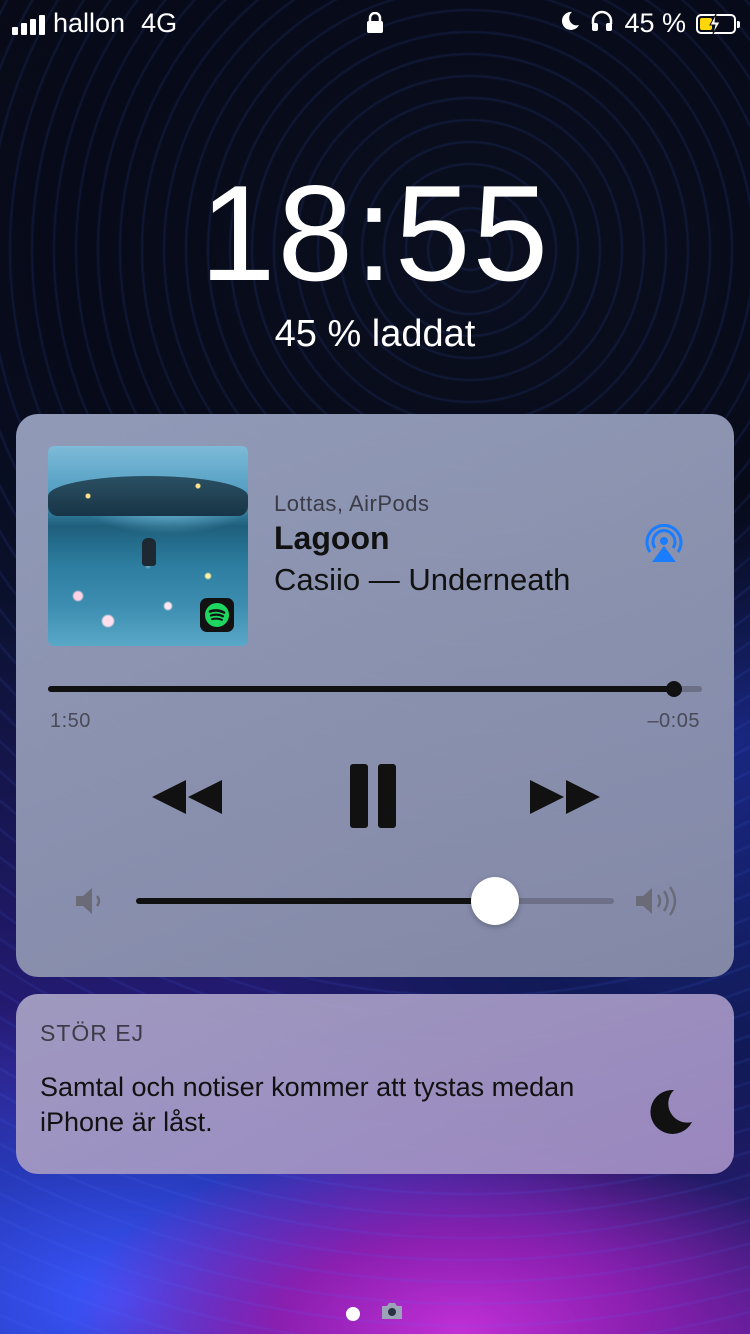  I want to click on charging-status: 45 % laddat, so click(375, 334).